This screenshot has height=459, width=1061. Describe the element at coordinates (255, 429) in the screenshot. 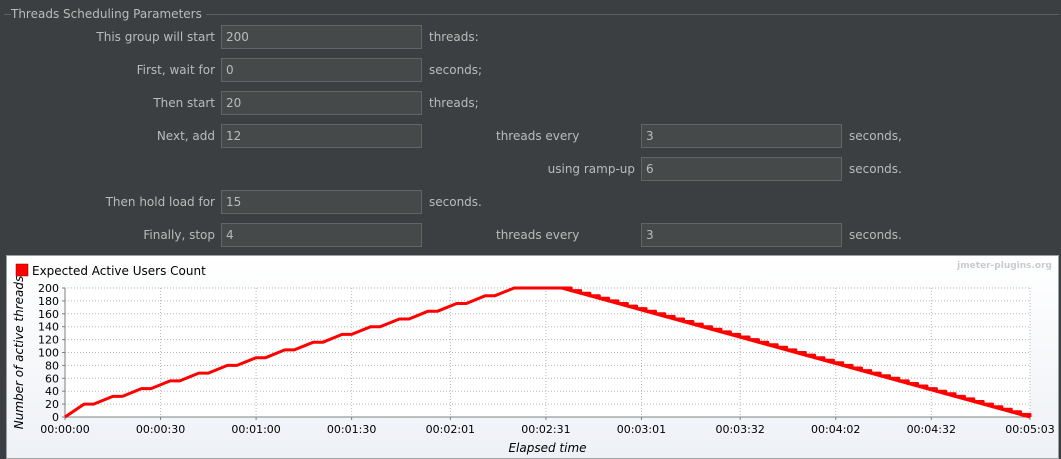

I see `x-tick-label: 00:01:00` at that location.